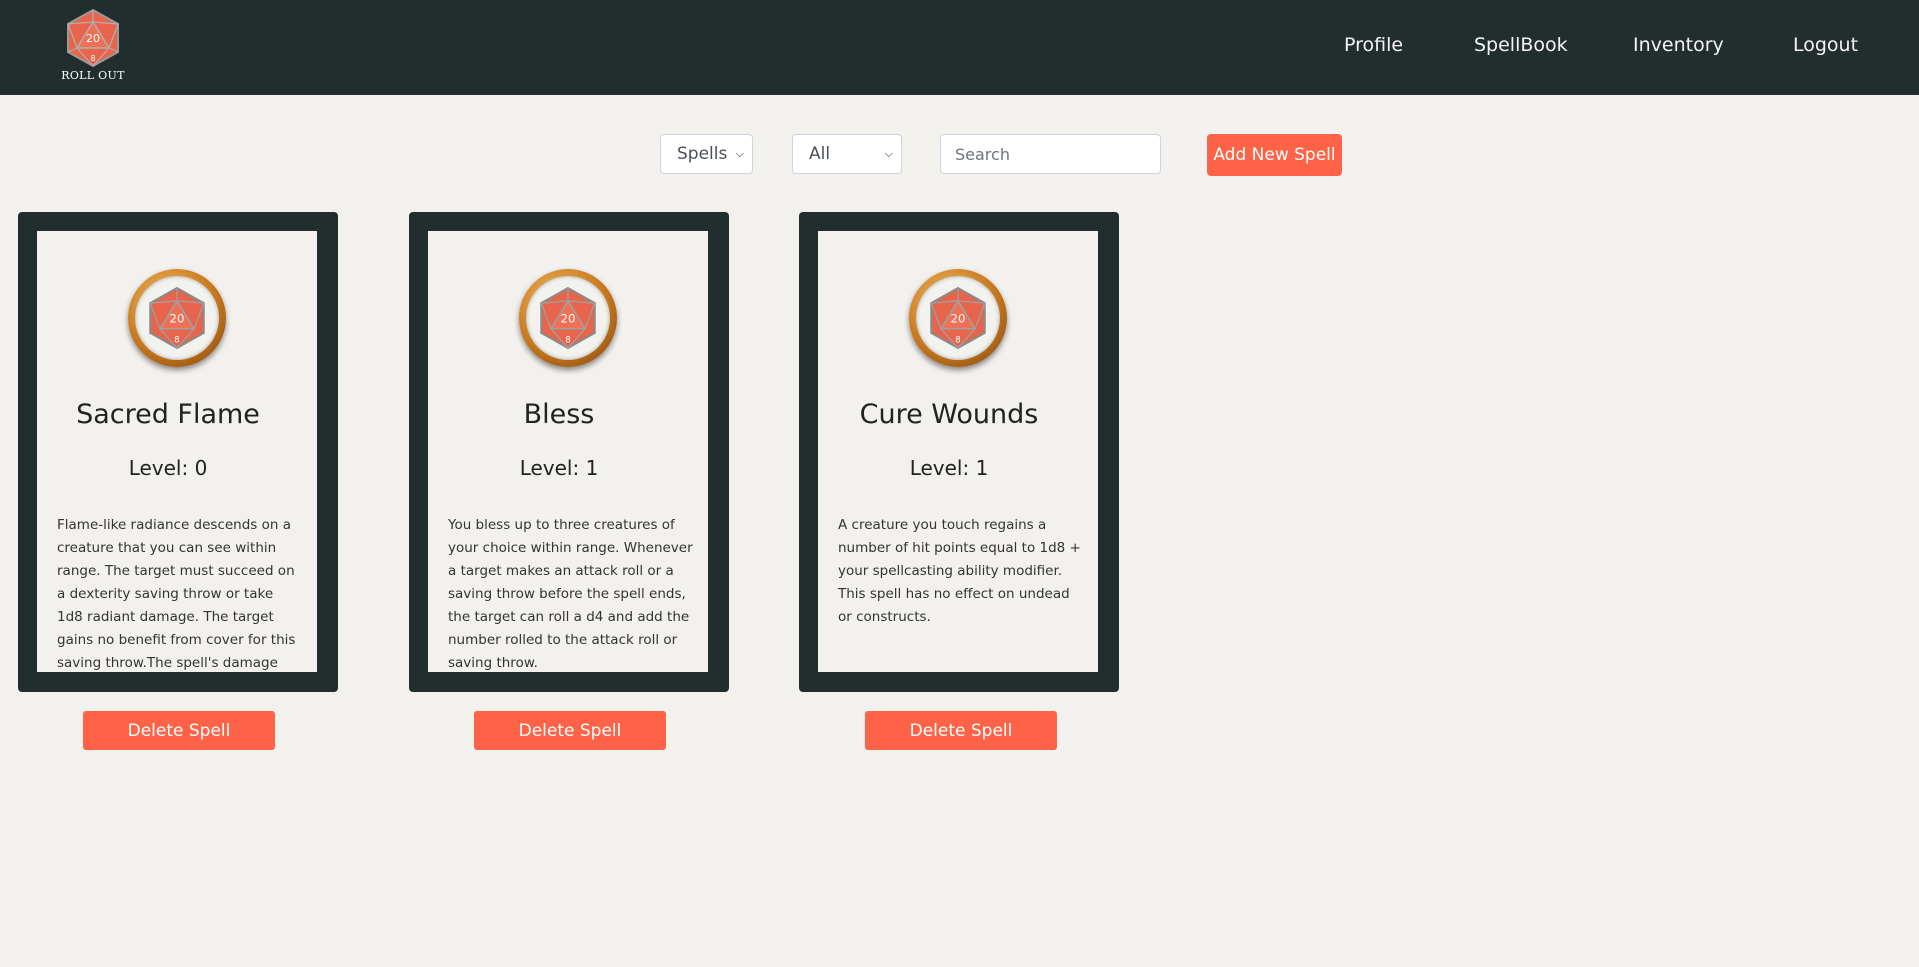  I want to click on level-select: All ⌵, so click(847, 154).